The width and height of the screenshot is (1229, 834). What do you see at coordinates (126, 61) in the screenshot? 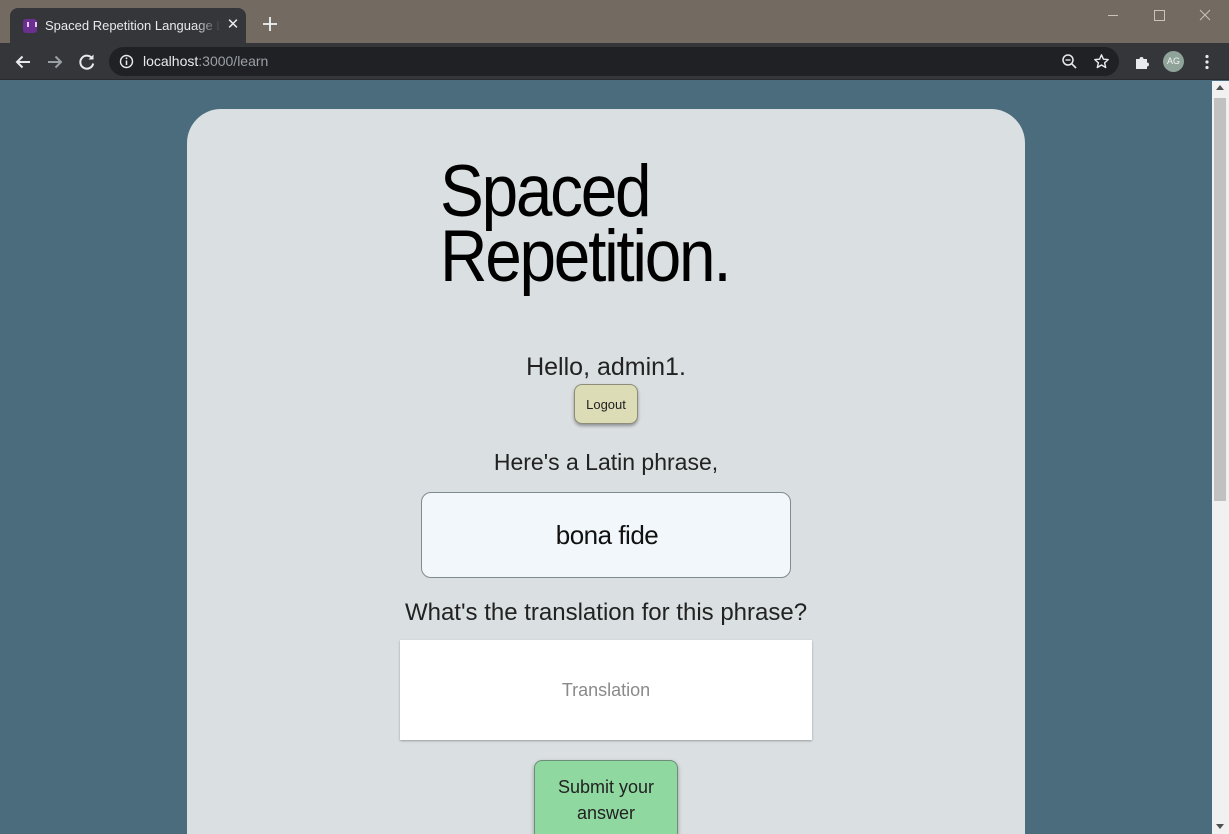
I see `info-icon` at bounding box center [126, 61].